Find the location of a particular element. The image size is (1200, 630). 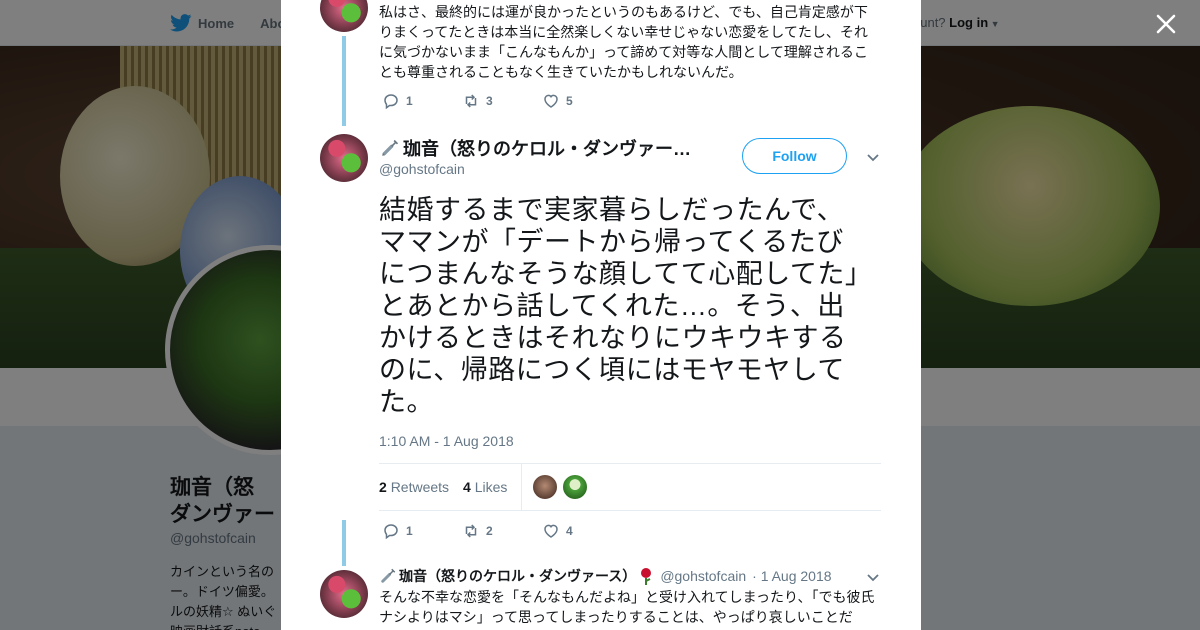

author-avatar is located at coordinates (344, 158).